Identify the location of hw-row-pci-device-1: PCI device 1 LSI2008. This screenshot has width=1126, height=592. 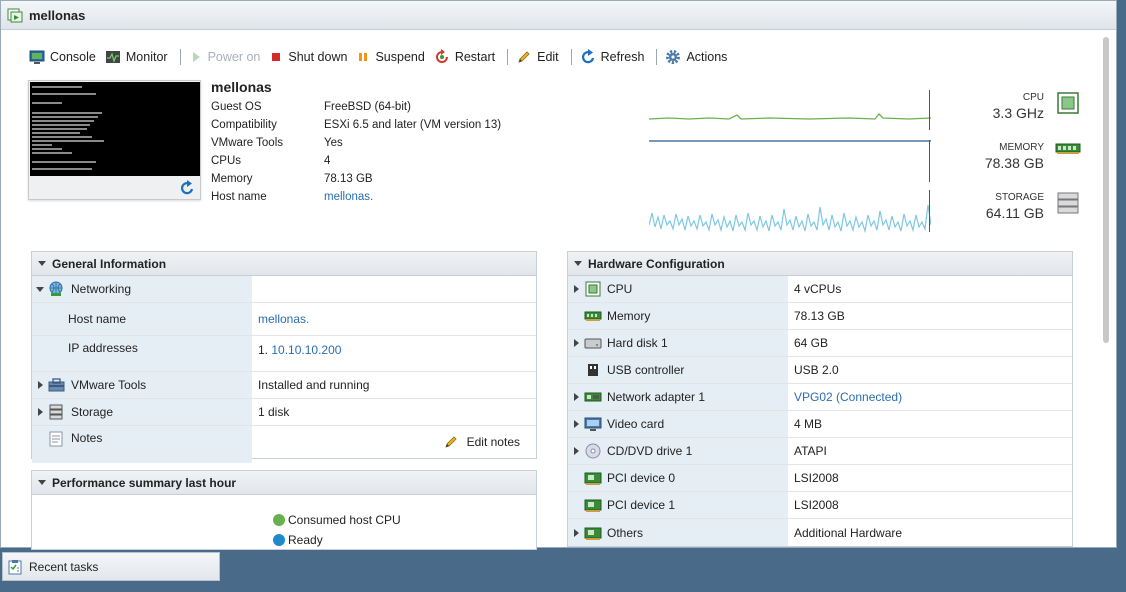
(820, 505).